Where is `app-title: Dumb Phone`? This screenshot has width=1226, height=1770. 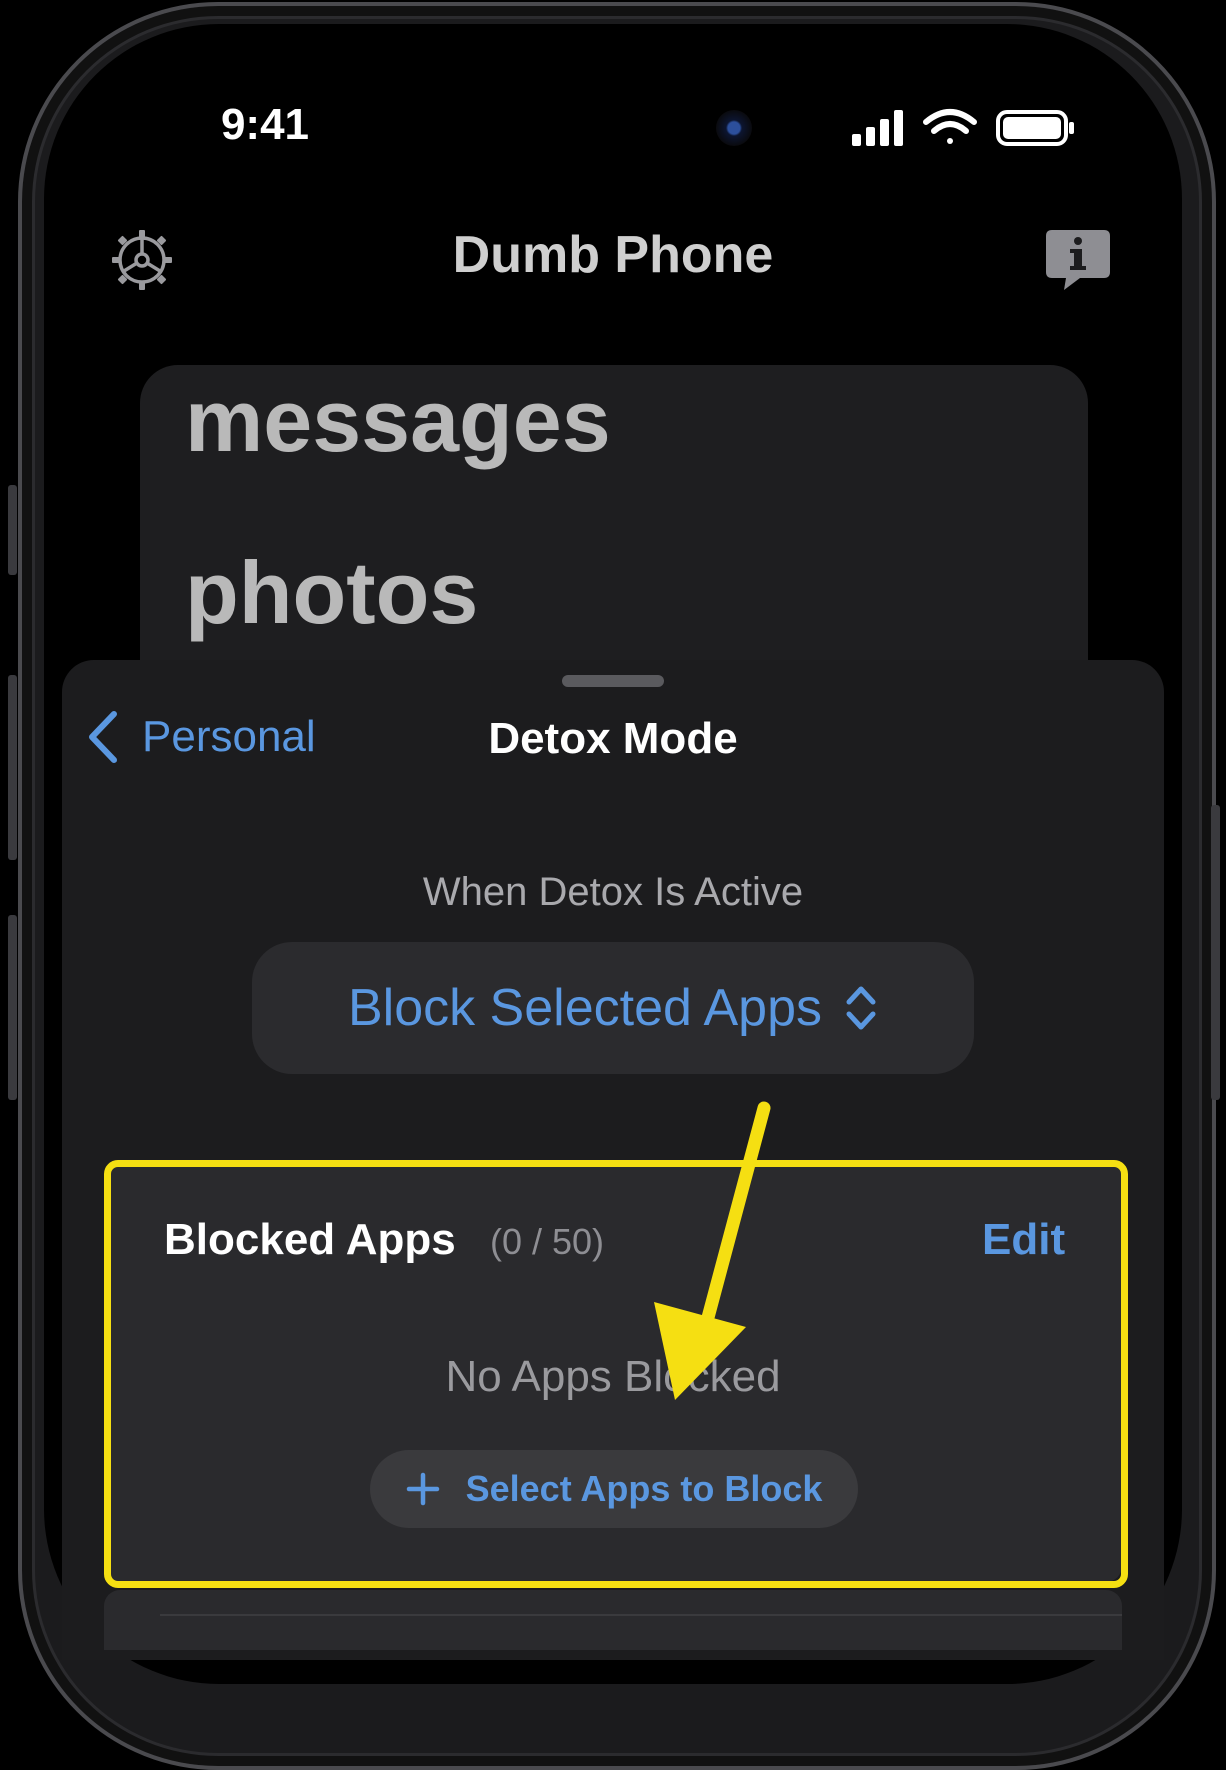 app-title: Dumb Phone is located at coordinates (613, 255).